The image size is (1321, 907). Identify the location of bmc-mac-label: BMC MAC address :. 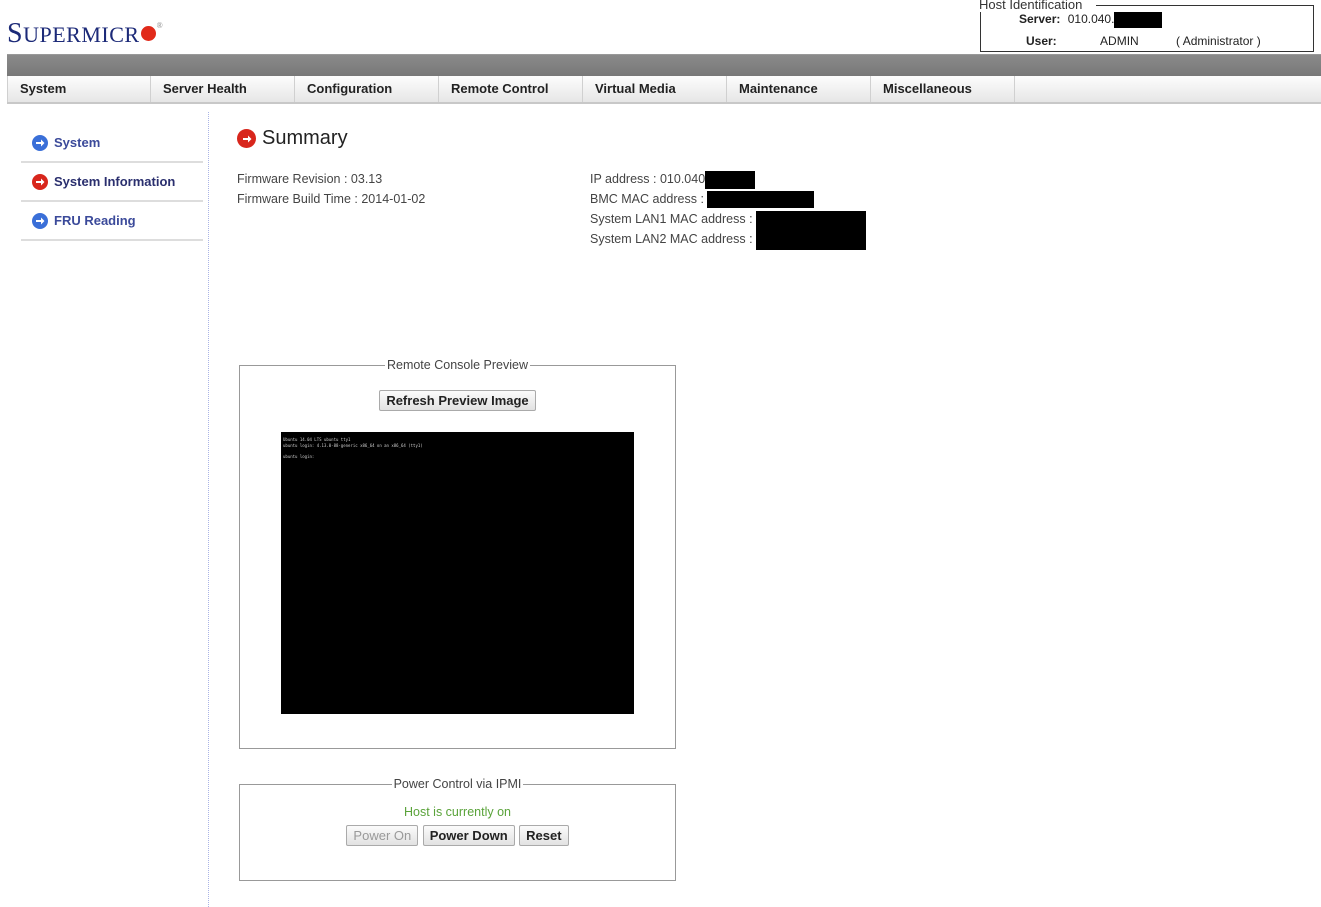
(647, 199).